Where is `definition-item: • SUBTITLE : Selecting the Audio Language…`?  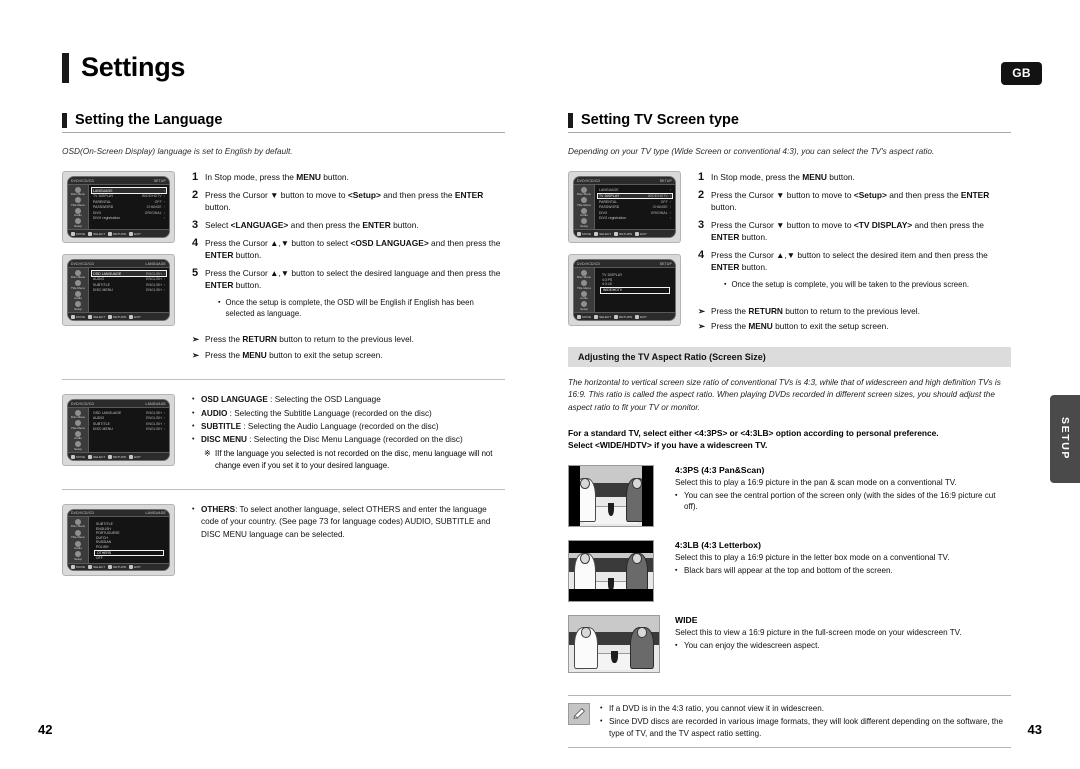 definition-item: • SUBTITLE : Selecting the Audio Language… is located at coordinates (348, 427).